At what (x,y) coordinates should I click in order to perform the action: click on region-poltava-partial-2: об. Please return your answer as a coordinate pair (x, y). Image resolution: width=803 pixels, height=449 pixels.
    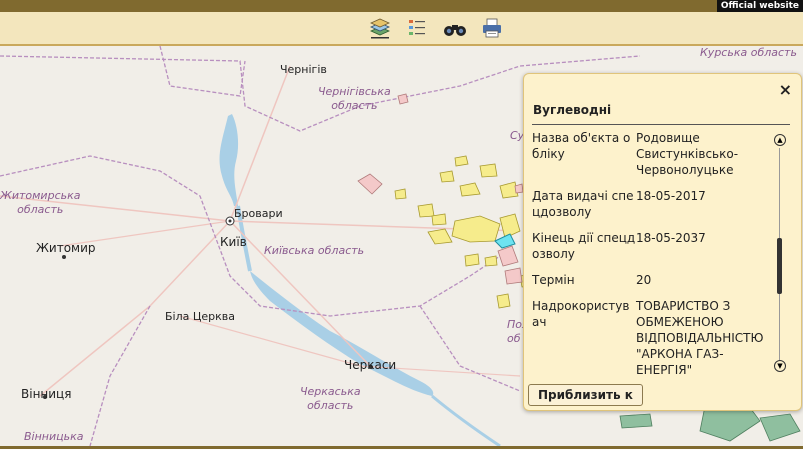
    Looking at the image, I should click on (514, 338).